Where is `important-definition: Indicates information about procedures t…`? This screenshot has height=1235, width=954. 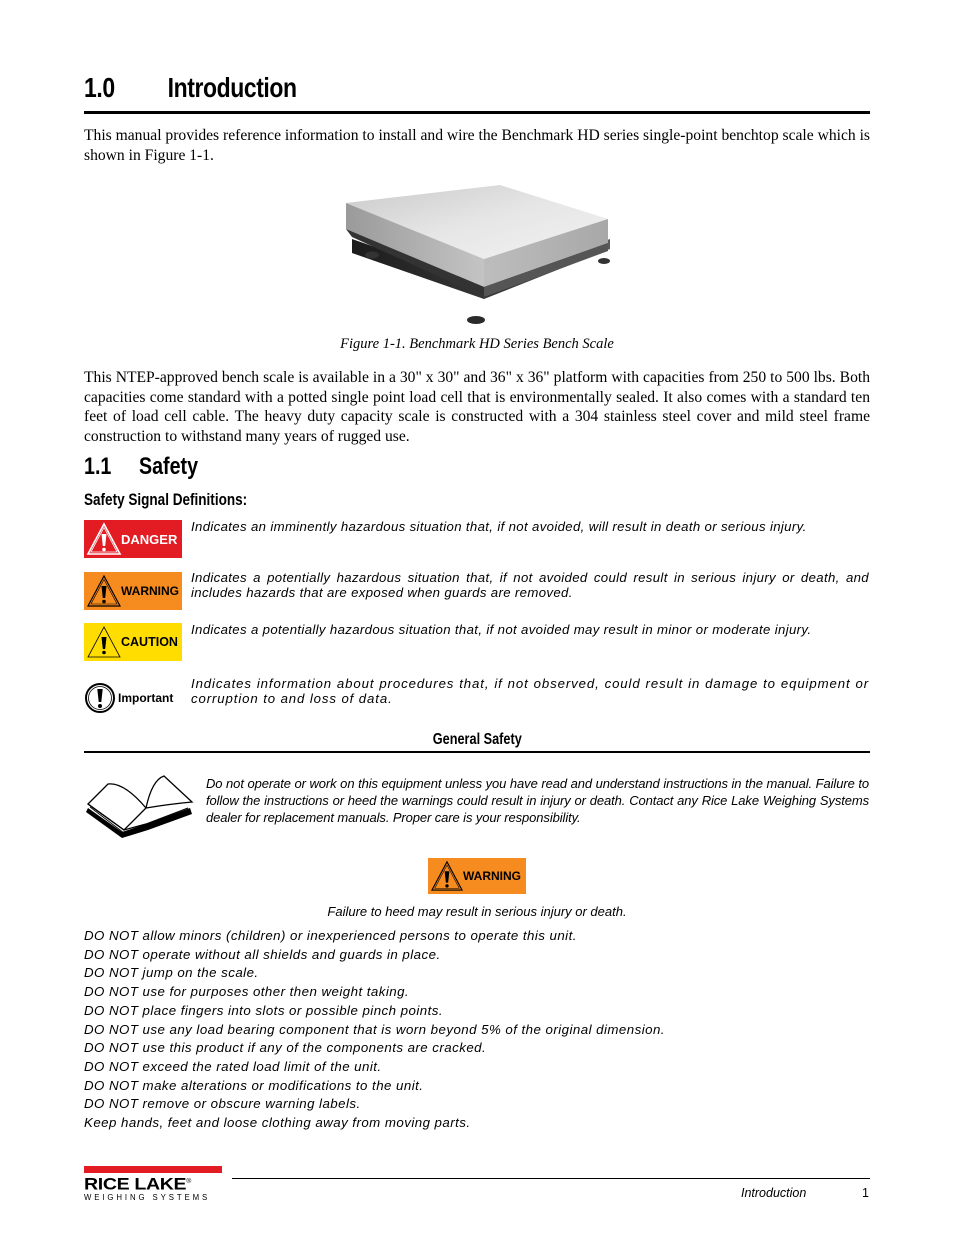
important-definition: Indicates information about procedures t… is located at coordinates (530, 691).